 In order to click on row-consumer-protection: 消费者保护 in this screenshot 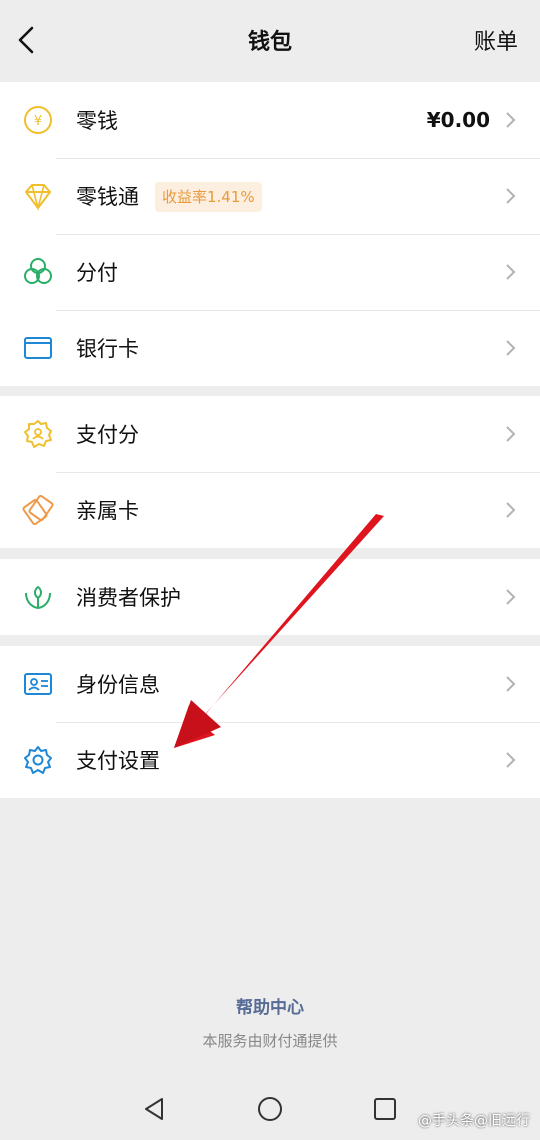, I will do `click(270, 597)`.